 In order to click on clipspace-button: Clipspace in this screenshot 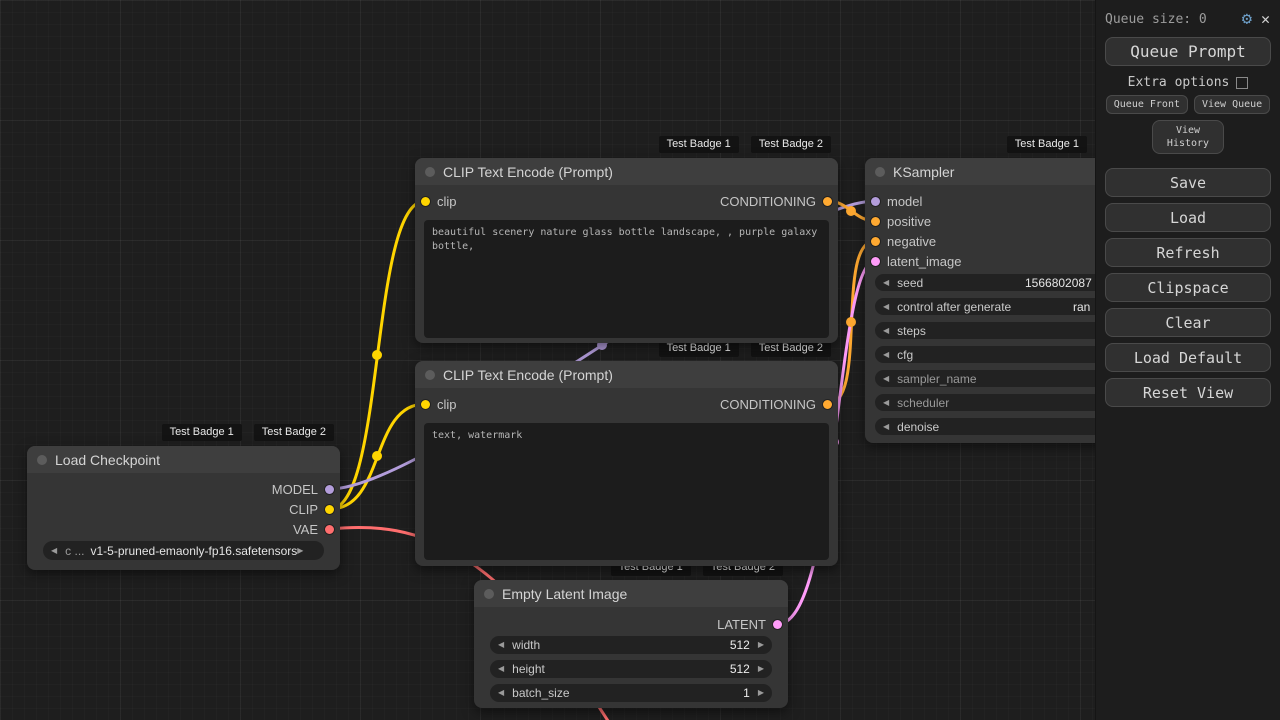, I will do `click(1188, 287)`.